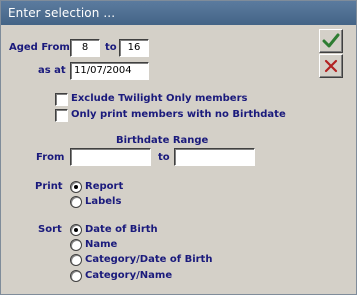 The height and width of the screenshot is (295, 357). What do you see at coordinates (128, 276) in the screenshot?
I see `sort-category-name-label: Category/Name` at bounding box center [128, 276].